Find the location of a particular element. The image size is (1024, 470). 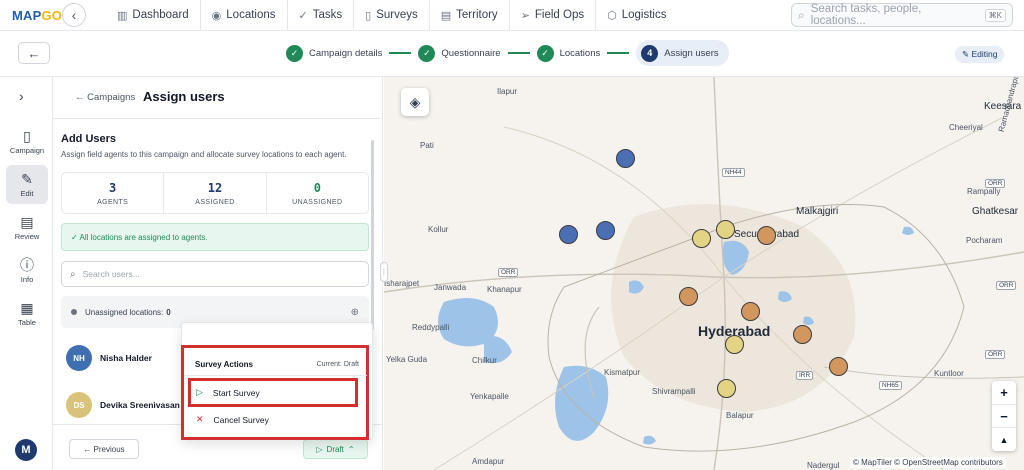

campaigns-back-link: ← Campaigns is located at coordinates (105, 97).